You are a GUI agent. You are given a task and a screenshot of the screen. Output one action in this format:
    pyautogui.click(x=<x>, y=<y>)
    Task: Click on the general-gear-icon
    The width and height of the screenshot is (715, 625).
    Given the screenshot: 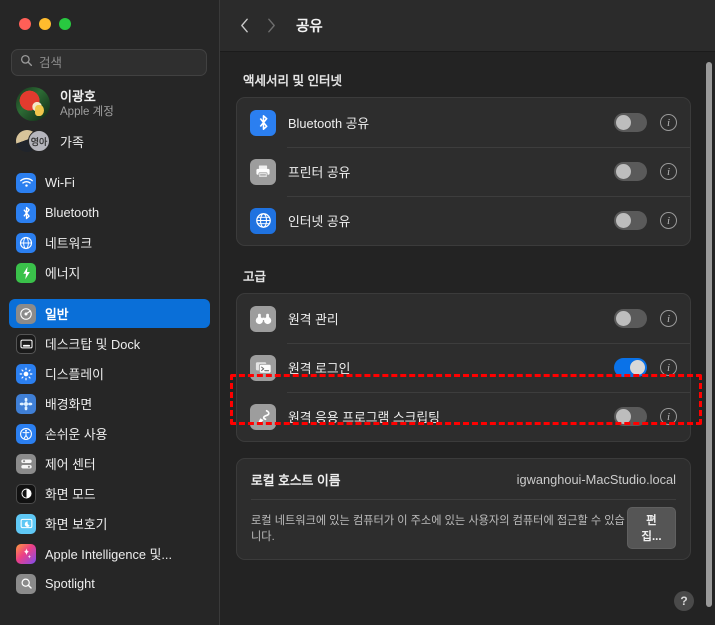 What is the action you would take?
    pyautogui.click(x=26, y=313)
    